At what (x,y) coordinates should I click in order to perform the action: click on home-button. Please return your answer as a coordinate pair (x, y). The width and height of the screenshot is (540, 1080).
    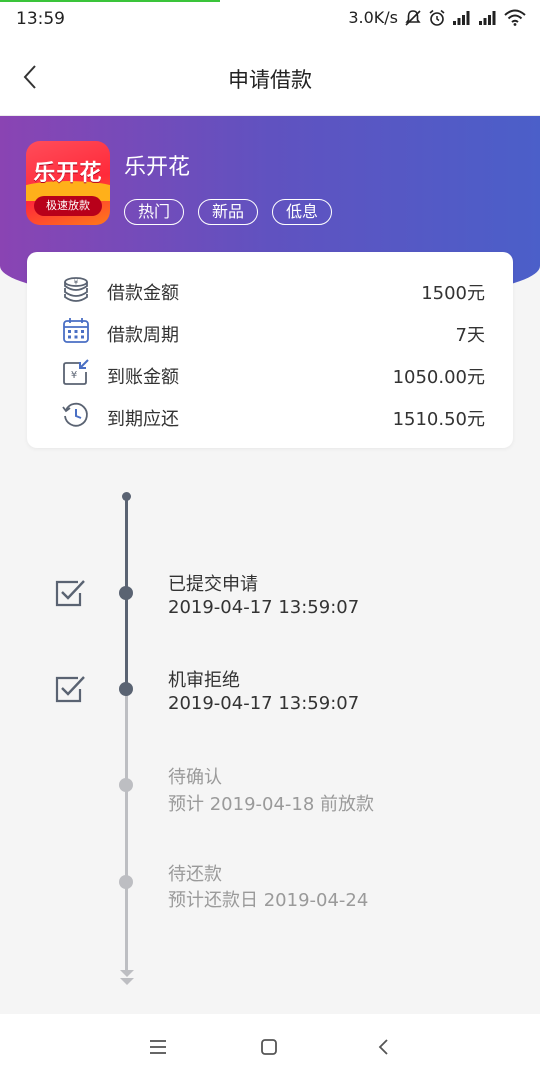
    Looking at the image, I should click on (269, 1047).